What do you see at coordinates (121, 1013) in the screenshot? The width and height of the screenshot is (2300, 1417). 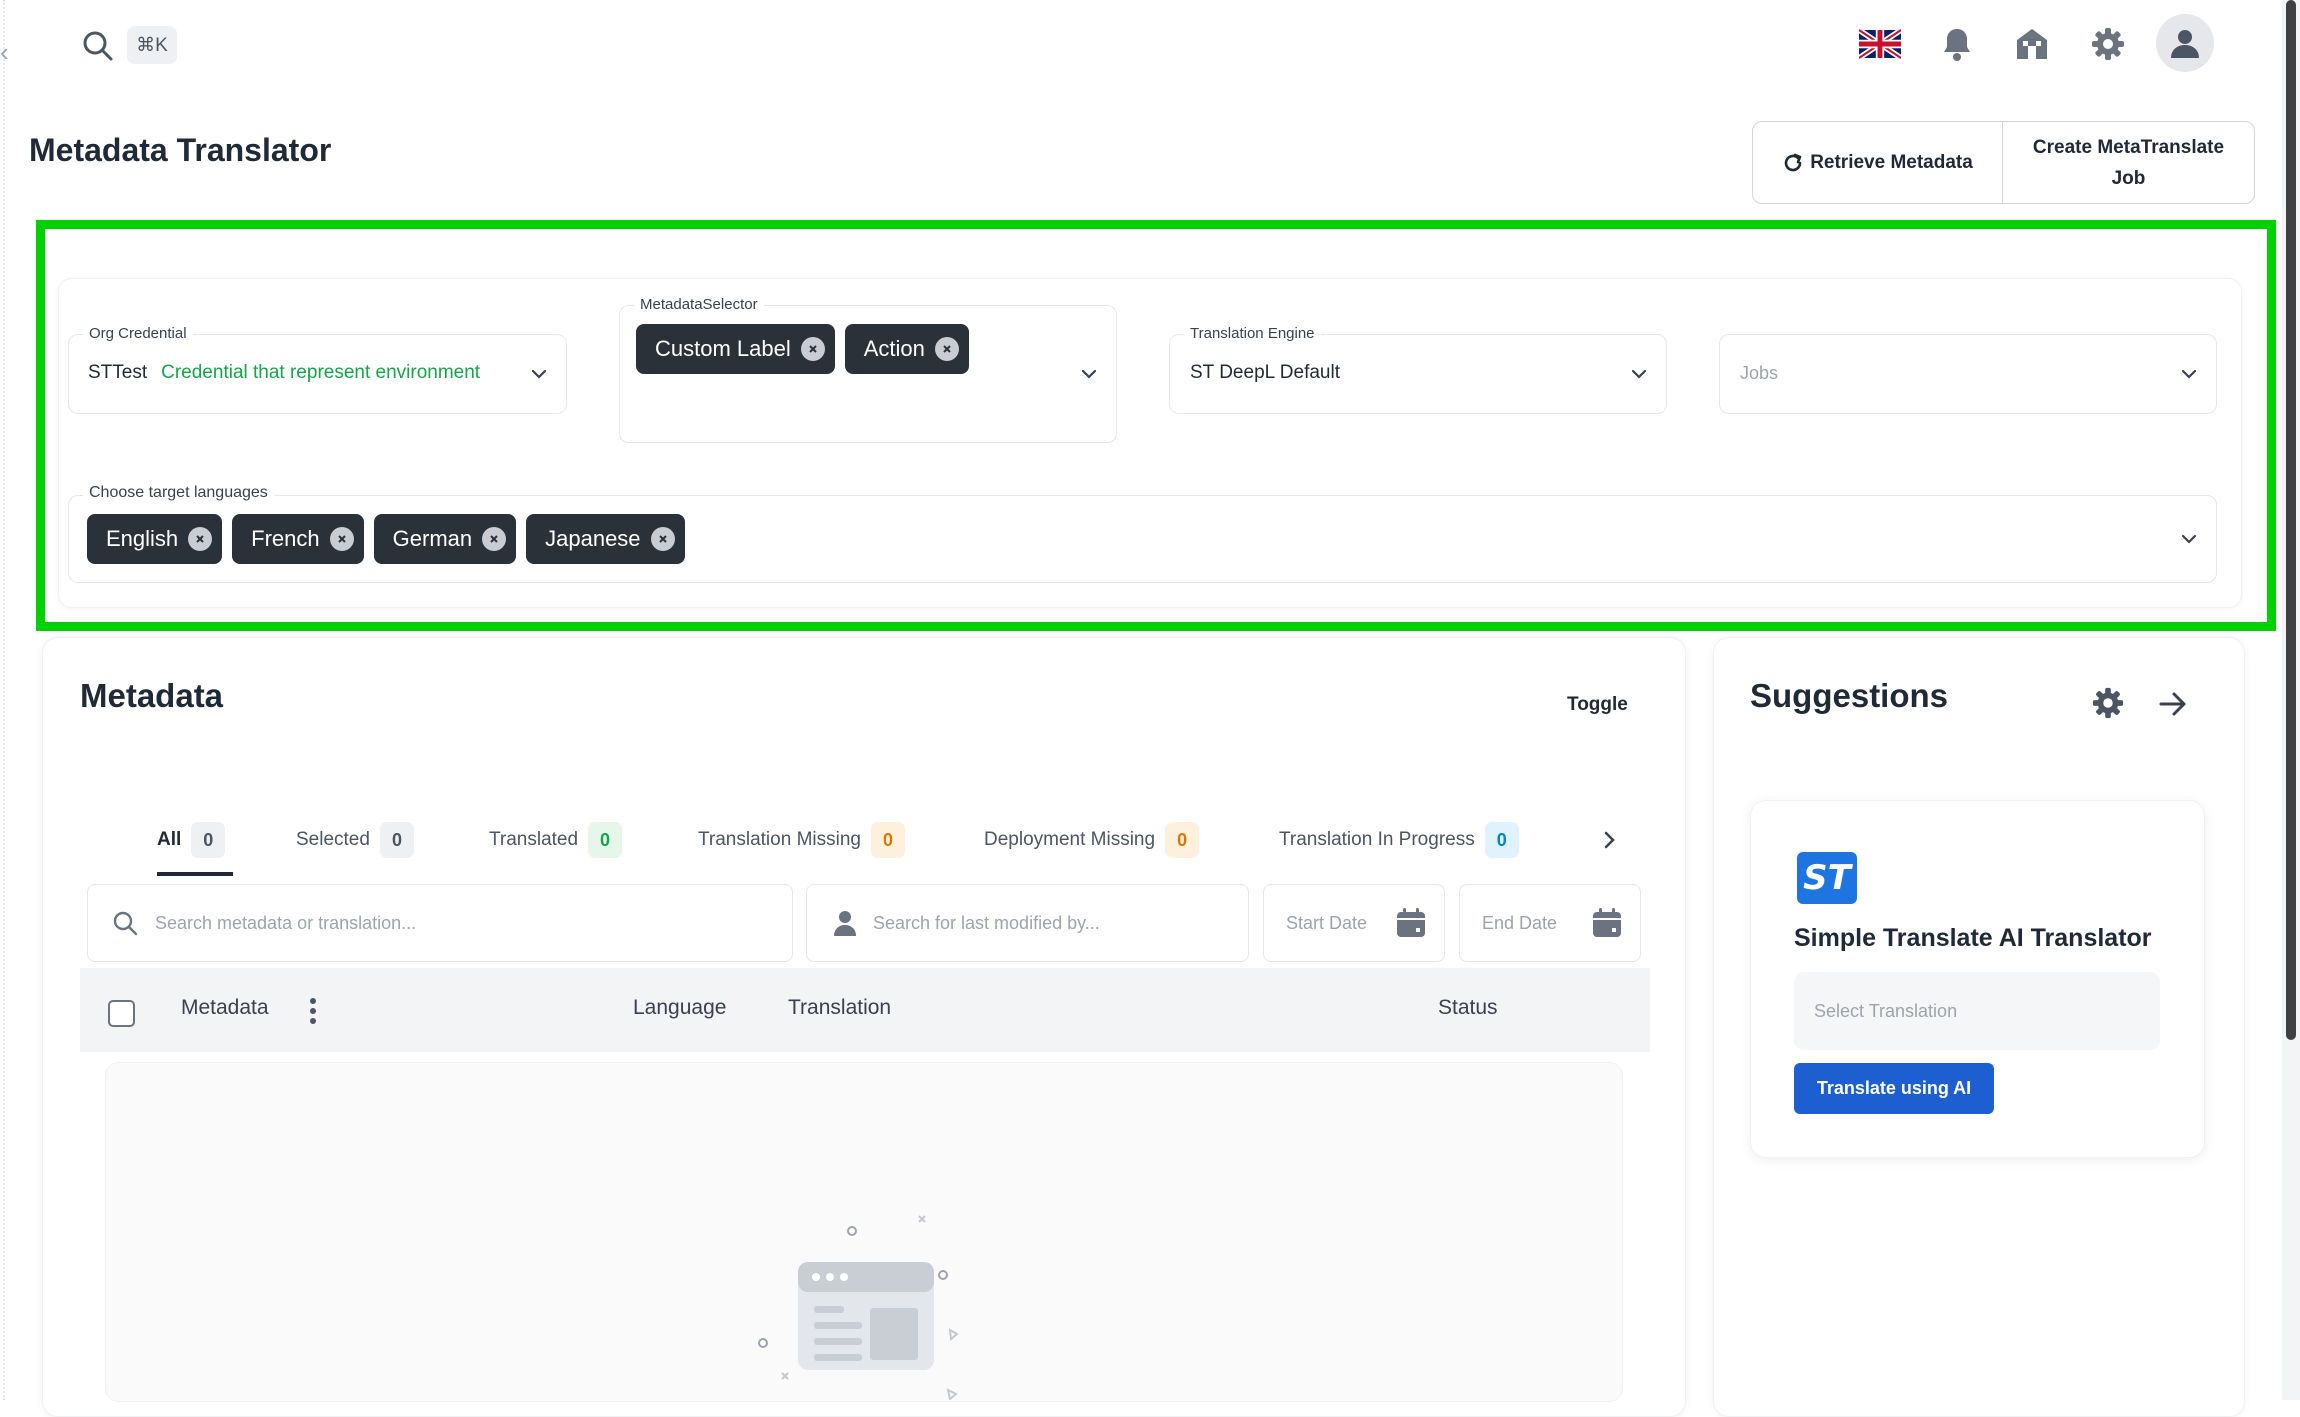 I see `select-all-checkbox` at bounding box center [121, 1013].